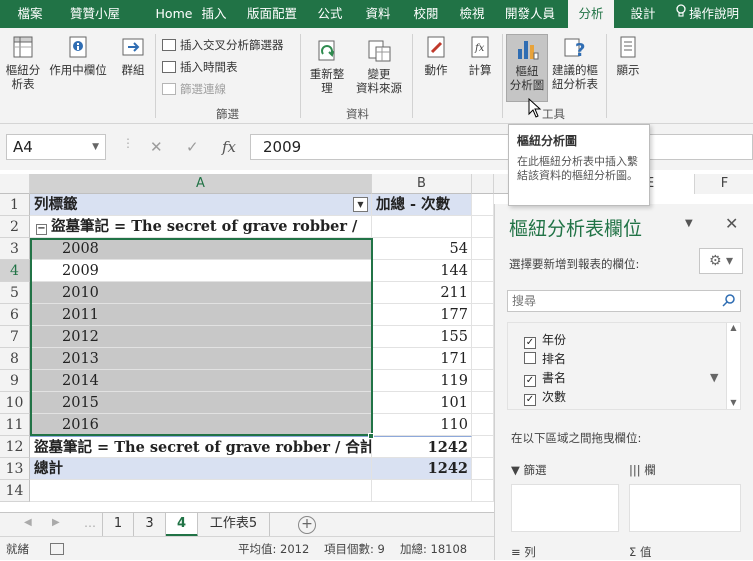  I want to click on chevron-down-icon: ▼, so click(95, 147).